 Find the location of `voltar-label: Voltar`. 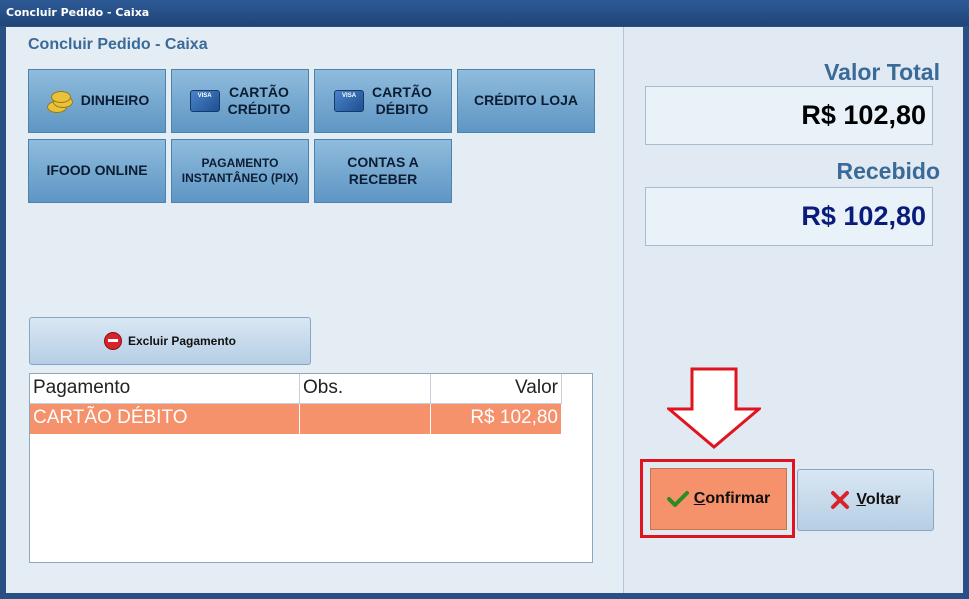

voltar-label: Voltar is located at coordinates (878, 500).